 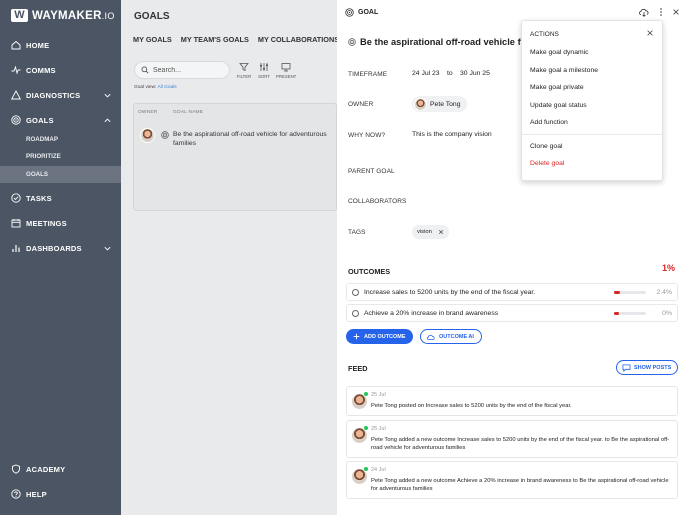 I want to click on sort-button: SORT, so click(x=264, y=70).